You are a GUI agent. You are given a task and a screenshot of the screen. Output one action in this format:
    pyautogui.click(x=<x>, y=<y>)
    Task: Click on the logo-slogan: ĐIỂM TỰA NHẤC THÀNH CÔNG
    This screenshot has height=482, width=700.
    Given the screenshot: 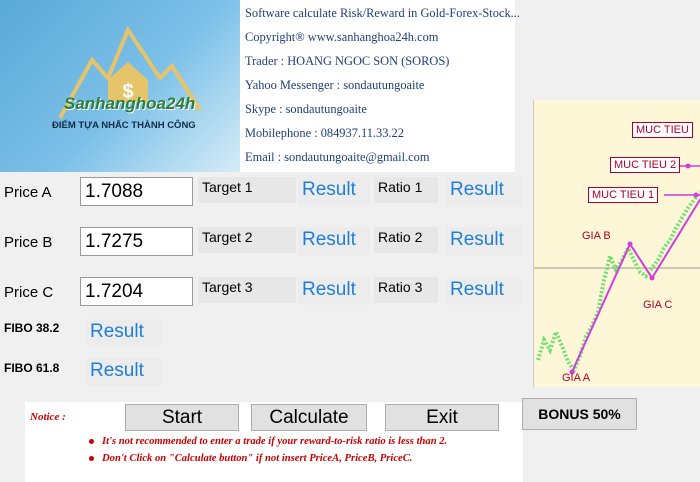 What is the action you would take?
    pyautogui.click(x=124, y=125)
    